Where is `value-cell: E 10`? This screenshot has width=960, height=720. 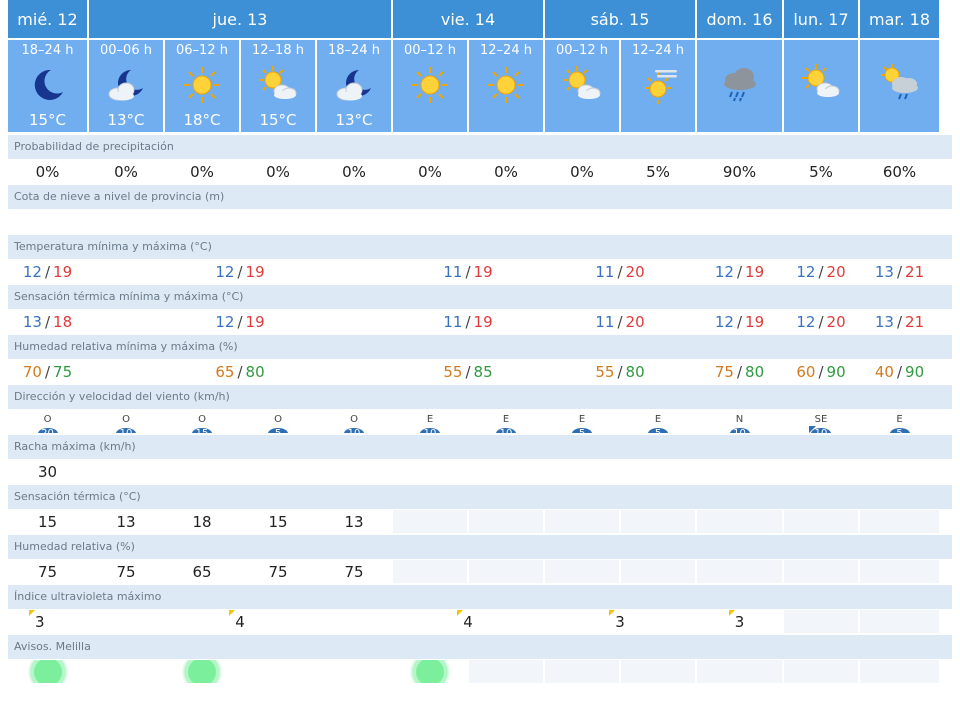 value-cell: E 10 is located at coordinates (430, 421).